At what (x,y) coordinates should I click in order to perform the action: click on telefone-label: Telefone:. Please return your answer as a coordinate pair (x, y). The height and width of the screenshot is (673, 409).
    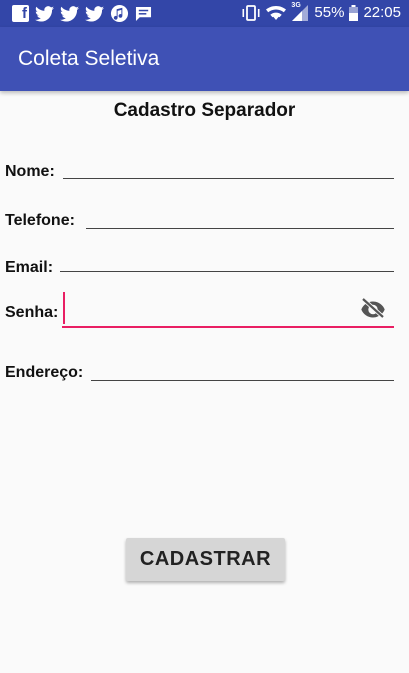
    Looking at the image, I should click on (40, 220).